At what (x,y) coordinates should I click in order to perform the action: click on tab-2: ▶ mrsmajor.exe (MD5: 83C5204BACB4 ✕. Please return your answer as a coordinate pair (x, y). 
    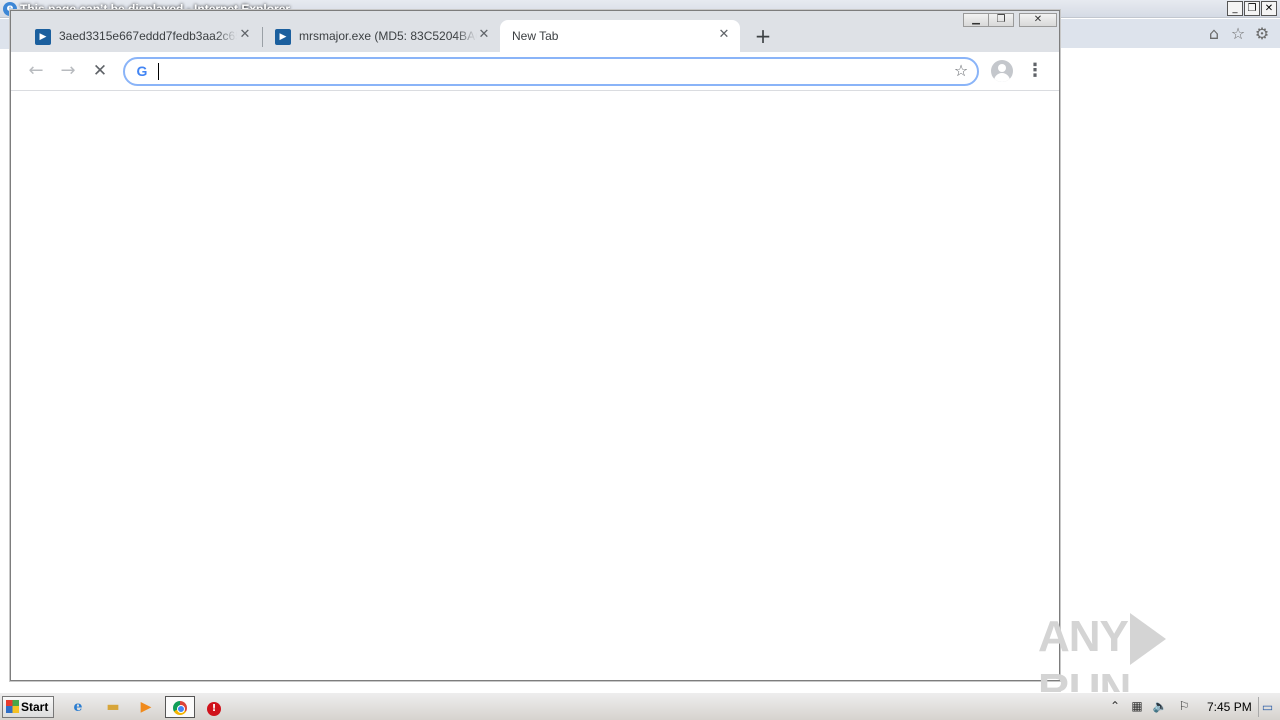
    Looking at the image, I should click on (381, 36).